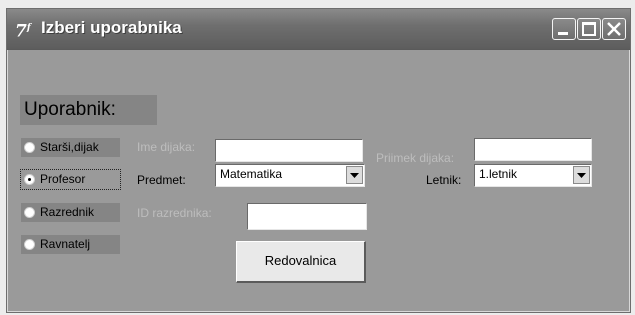  I want to click on close-icon, so click(614, 29).